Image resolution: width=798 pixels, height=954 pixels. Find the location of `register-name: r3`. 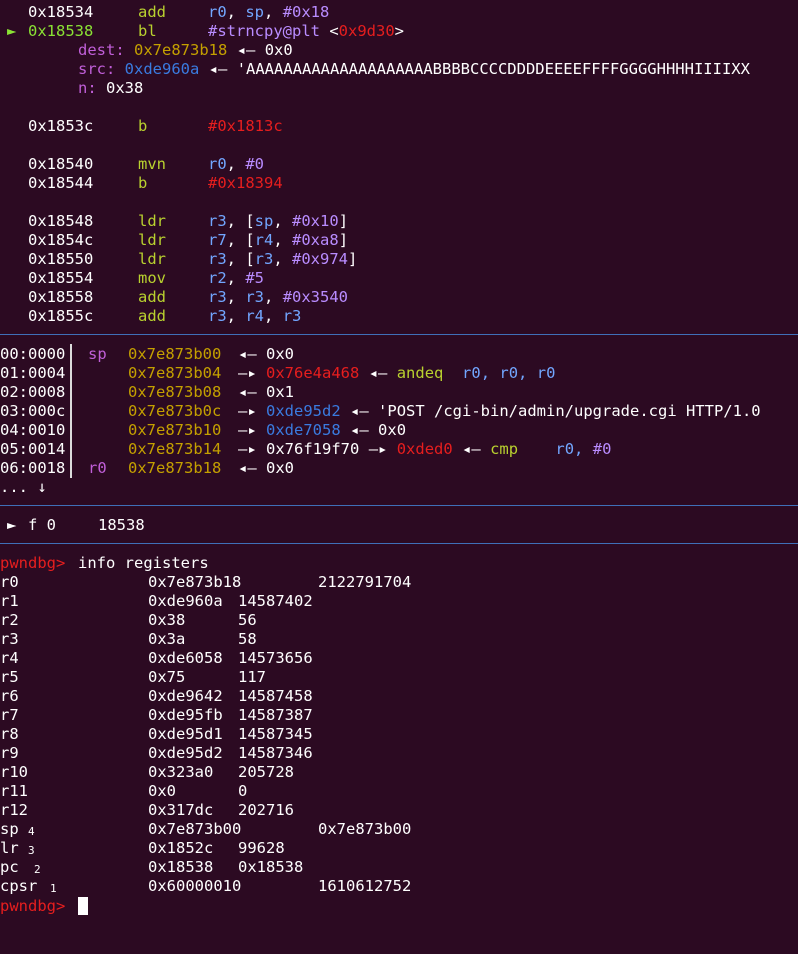

register-name: r3 is located at coordinates (9, 639).